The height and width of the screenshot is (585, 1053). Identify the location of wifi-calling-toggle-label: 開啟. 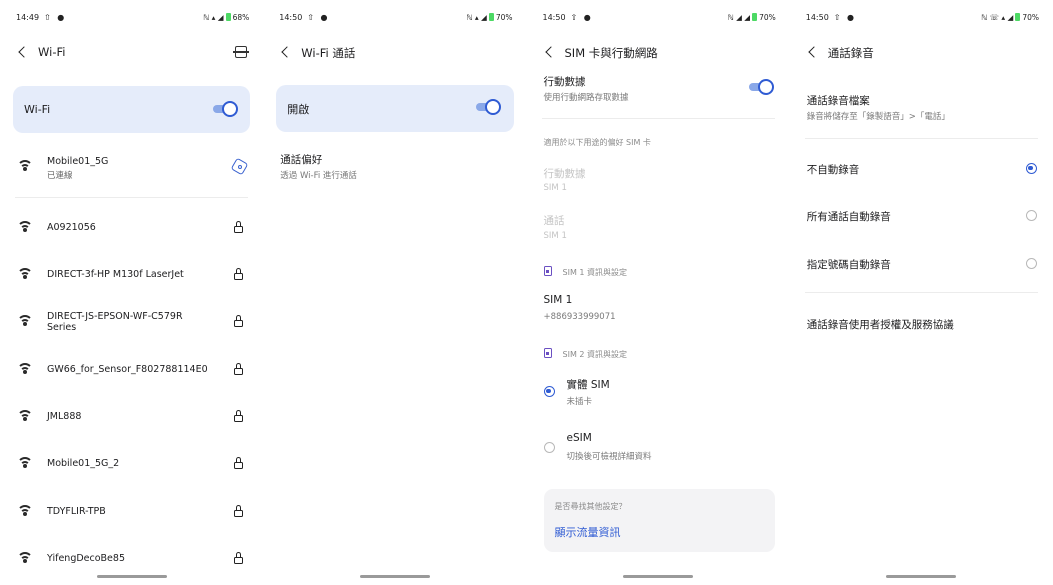
(298, 109).